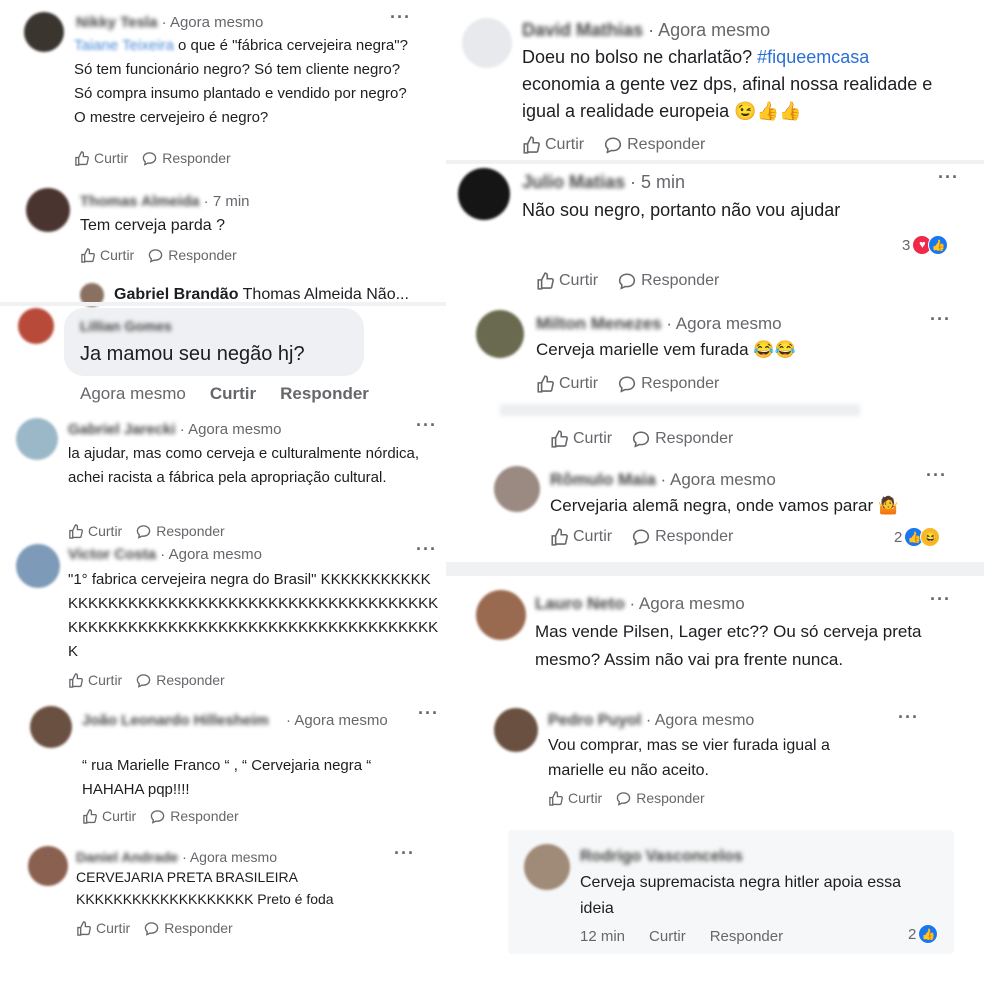  What do you see at coordinates (657, 182) in the screenshot?
I see `comment-time: · 5 min` at bounding box center [657, 182].